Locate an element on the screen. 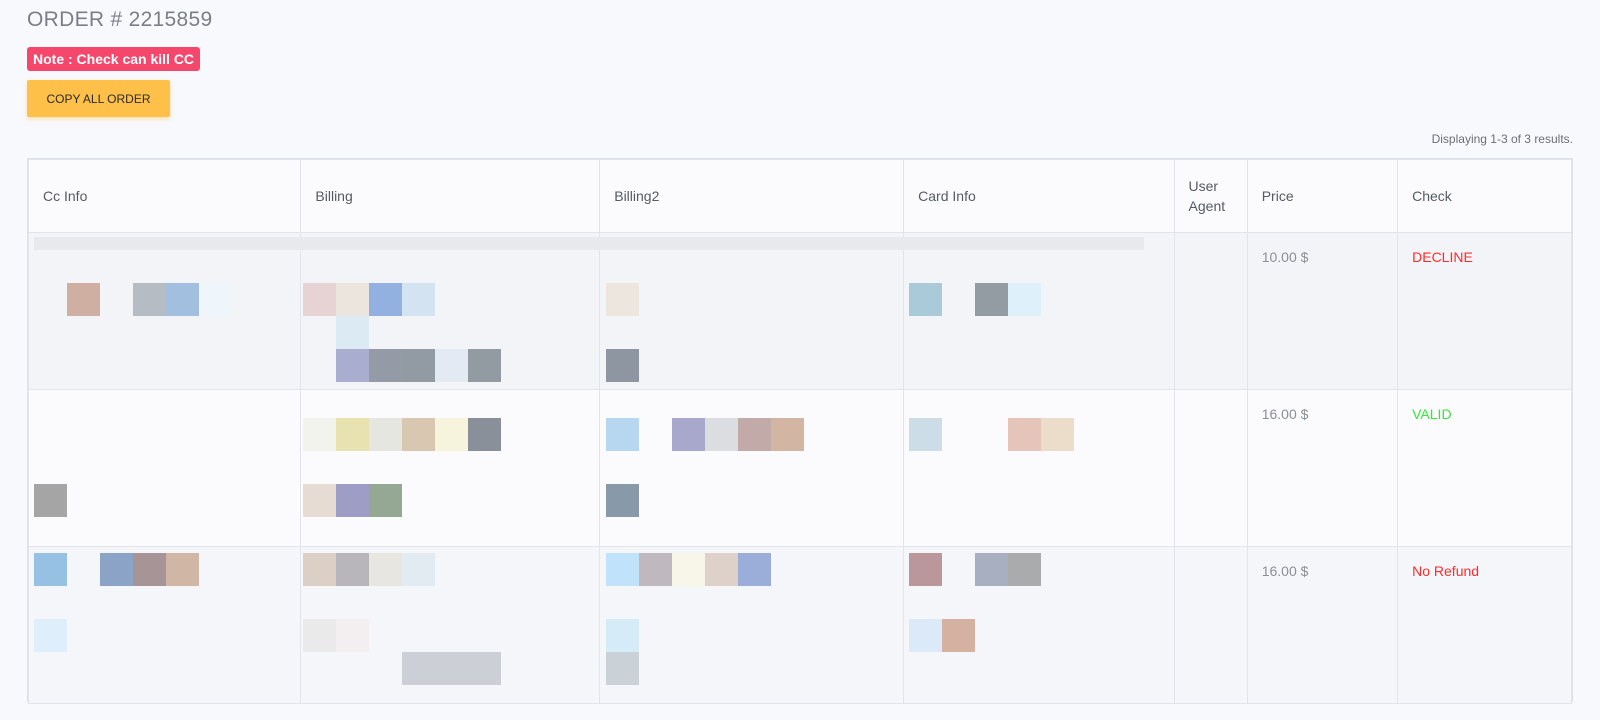 This screenshot has height=720, width=1600. column-header-billing: Billing is located at coordinates (450, 196).